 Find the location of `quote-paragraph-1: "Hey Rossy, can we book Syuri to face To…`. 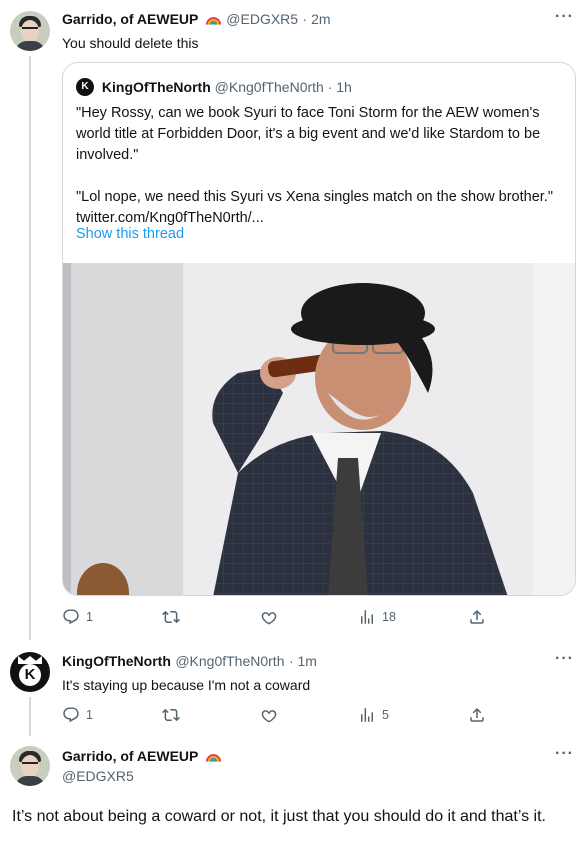

quote-paragraph-1: "Hey Rossy, can we book Syuri to face To… is located at coordinates (310, 134).